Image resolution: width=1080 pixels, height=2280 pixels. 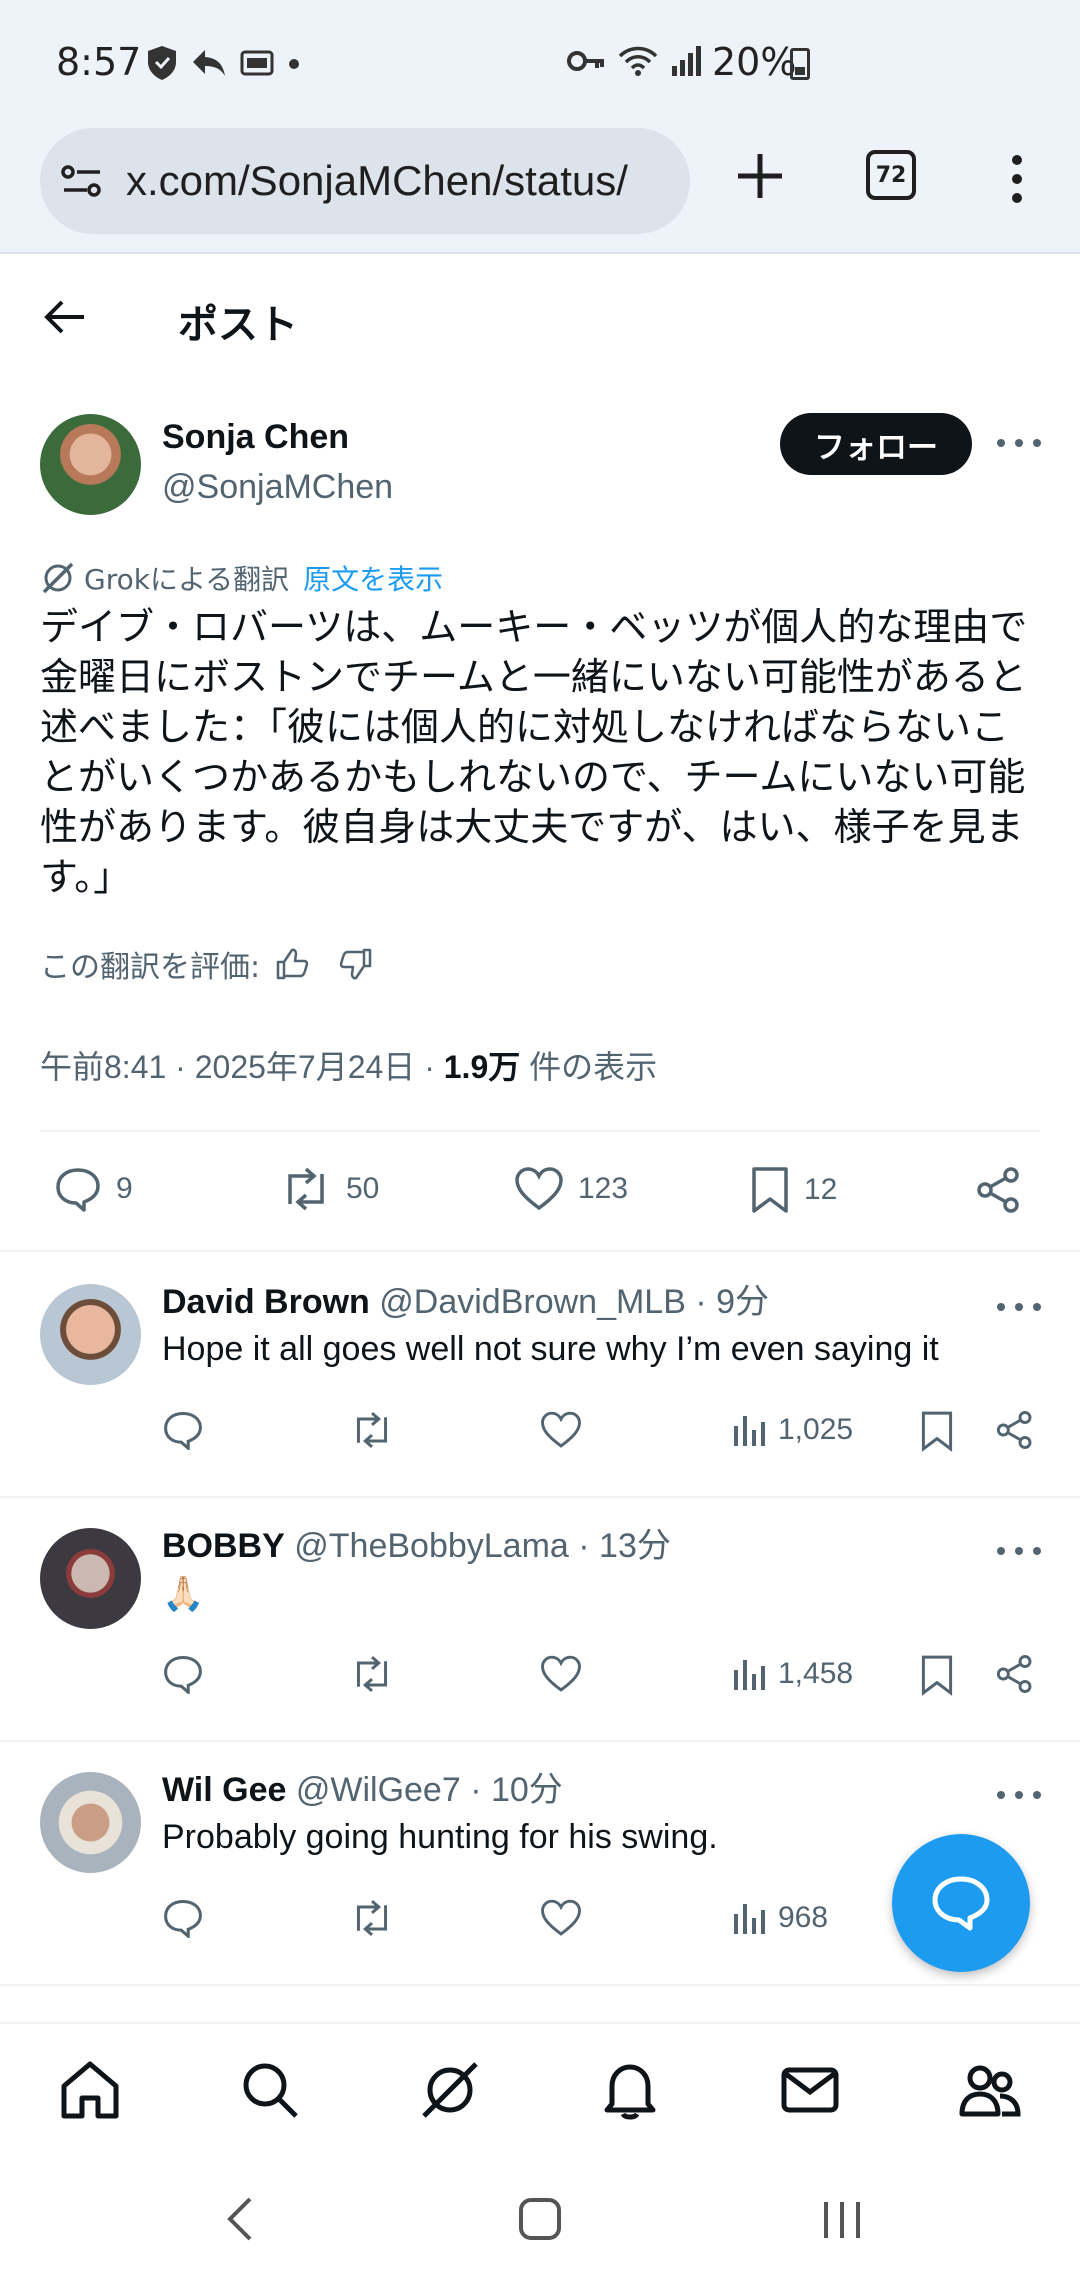 What do you see at coordinates (90, 2090) in the screenshot?
I see `home-icon` at bounding box center [90, 2090].